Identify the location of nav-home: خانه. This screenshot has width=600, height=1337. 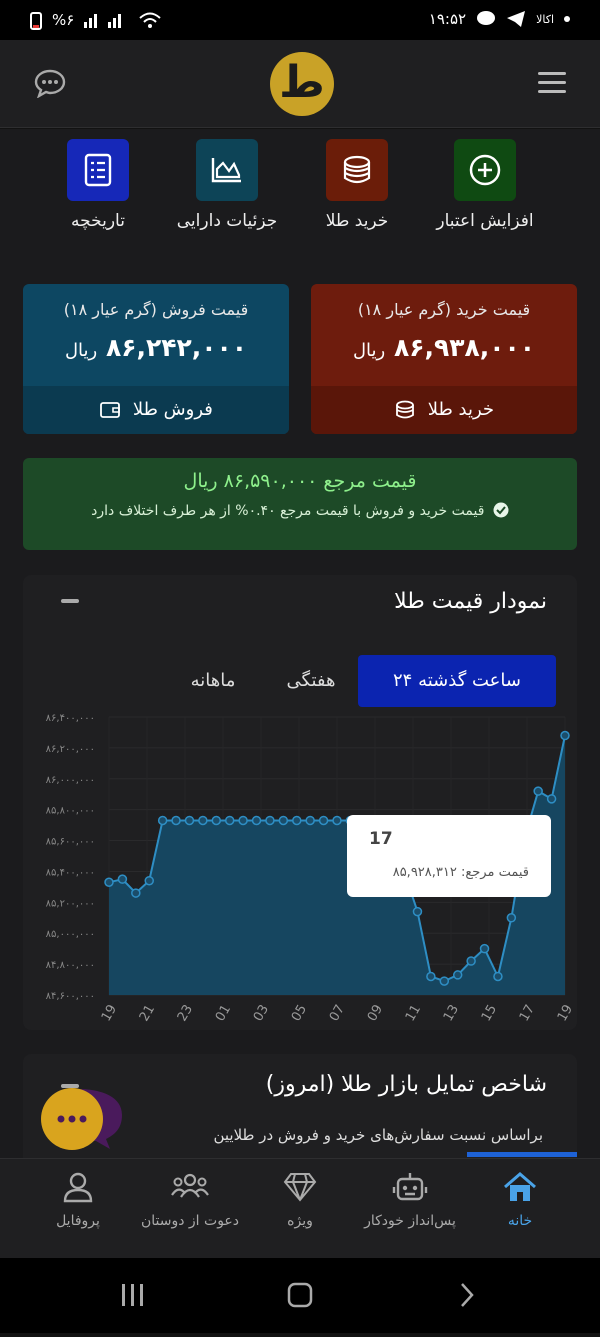
(520, 1200).